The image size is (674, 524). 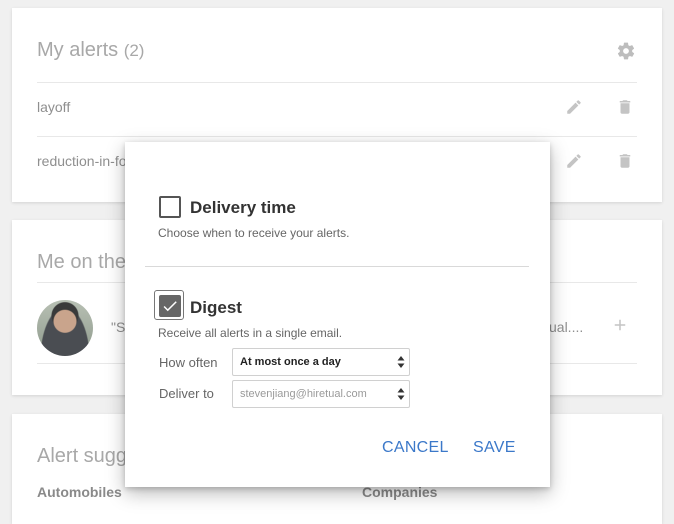 What do you see at coordinates (79, 492) in the screenshot?
I see `suggestion-category: Automobiles` at bounding box center [79, 492].